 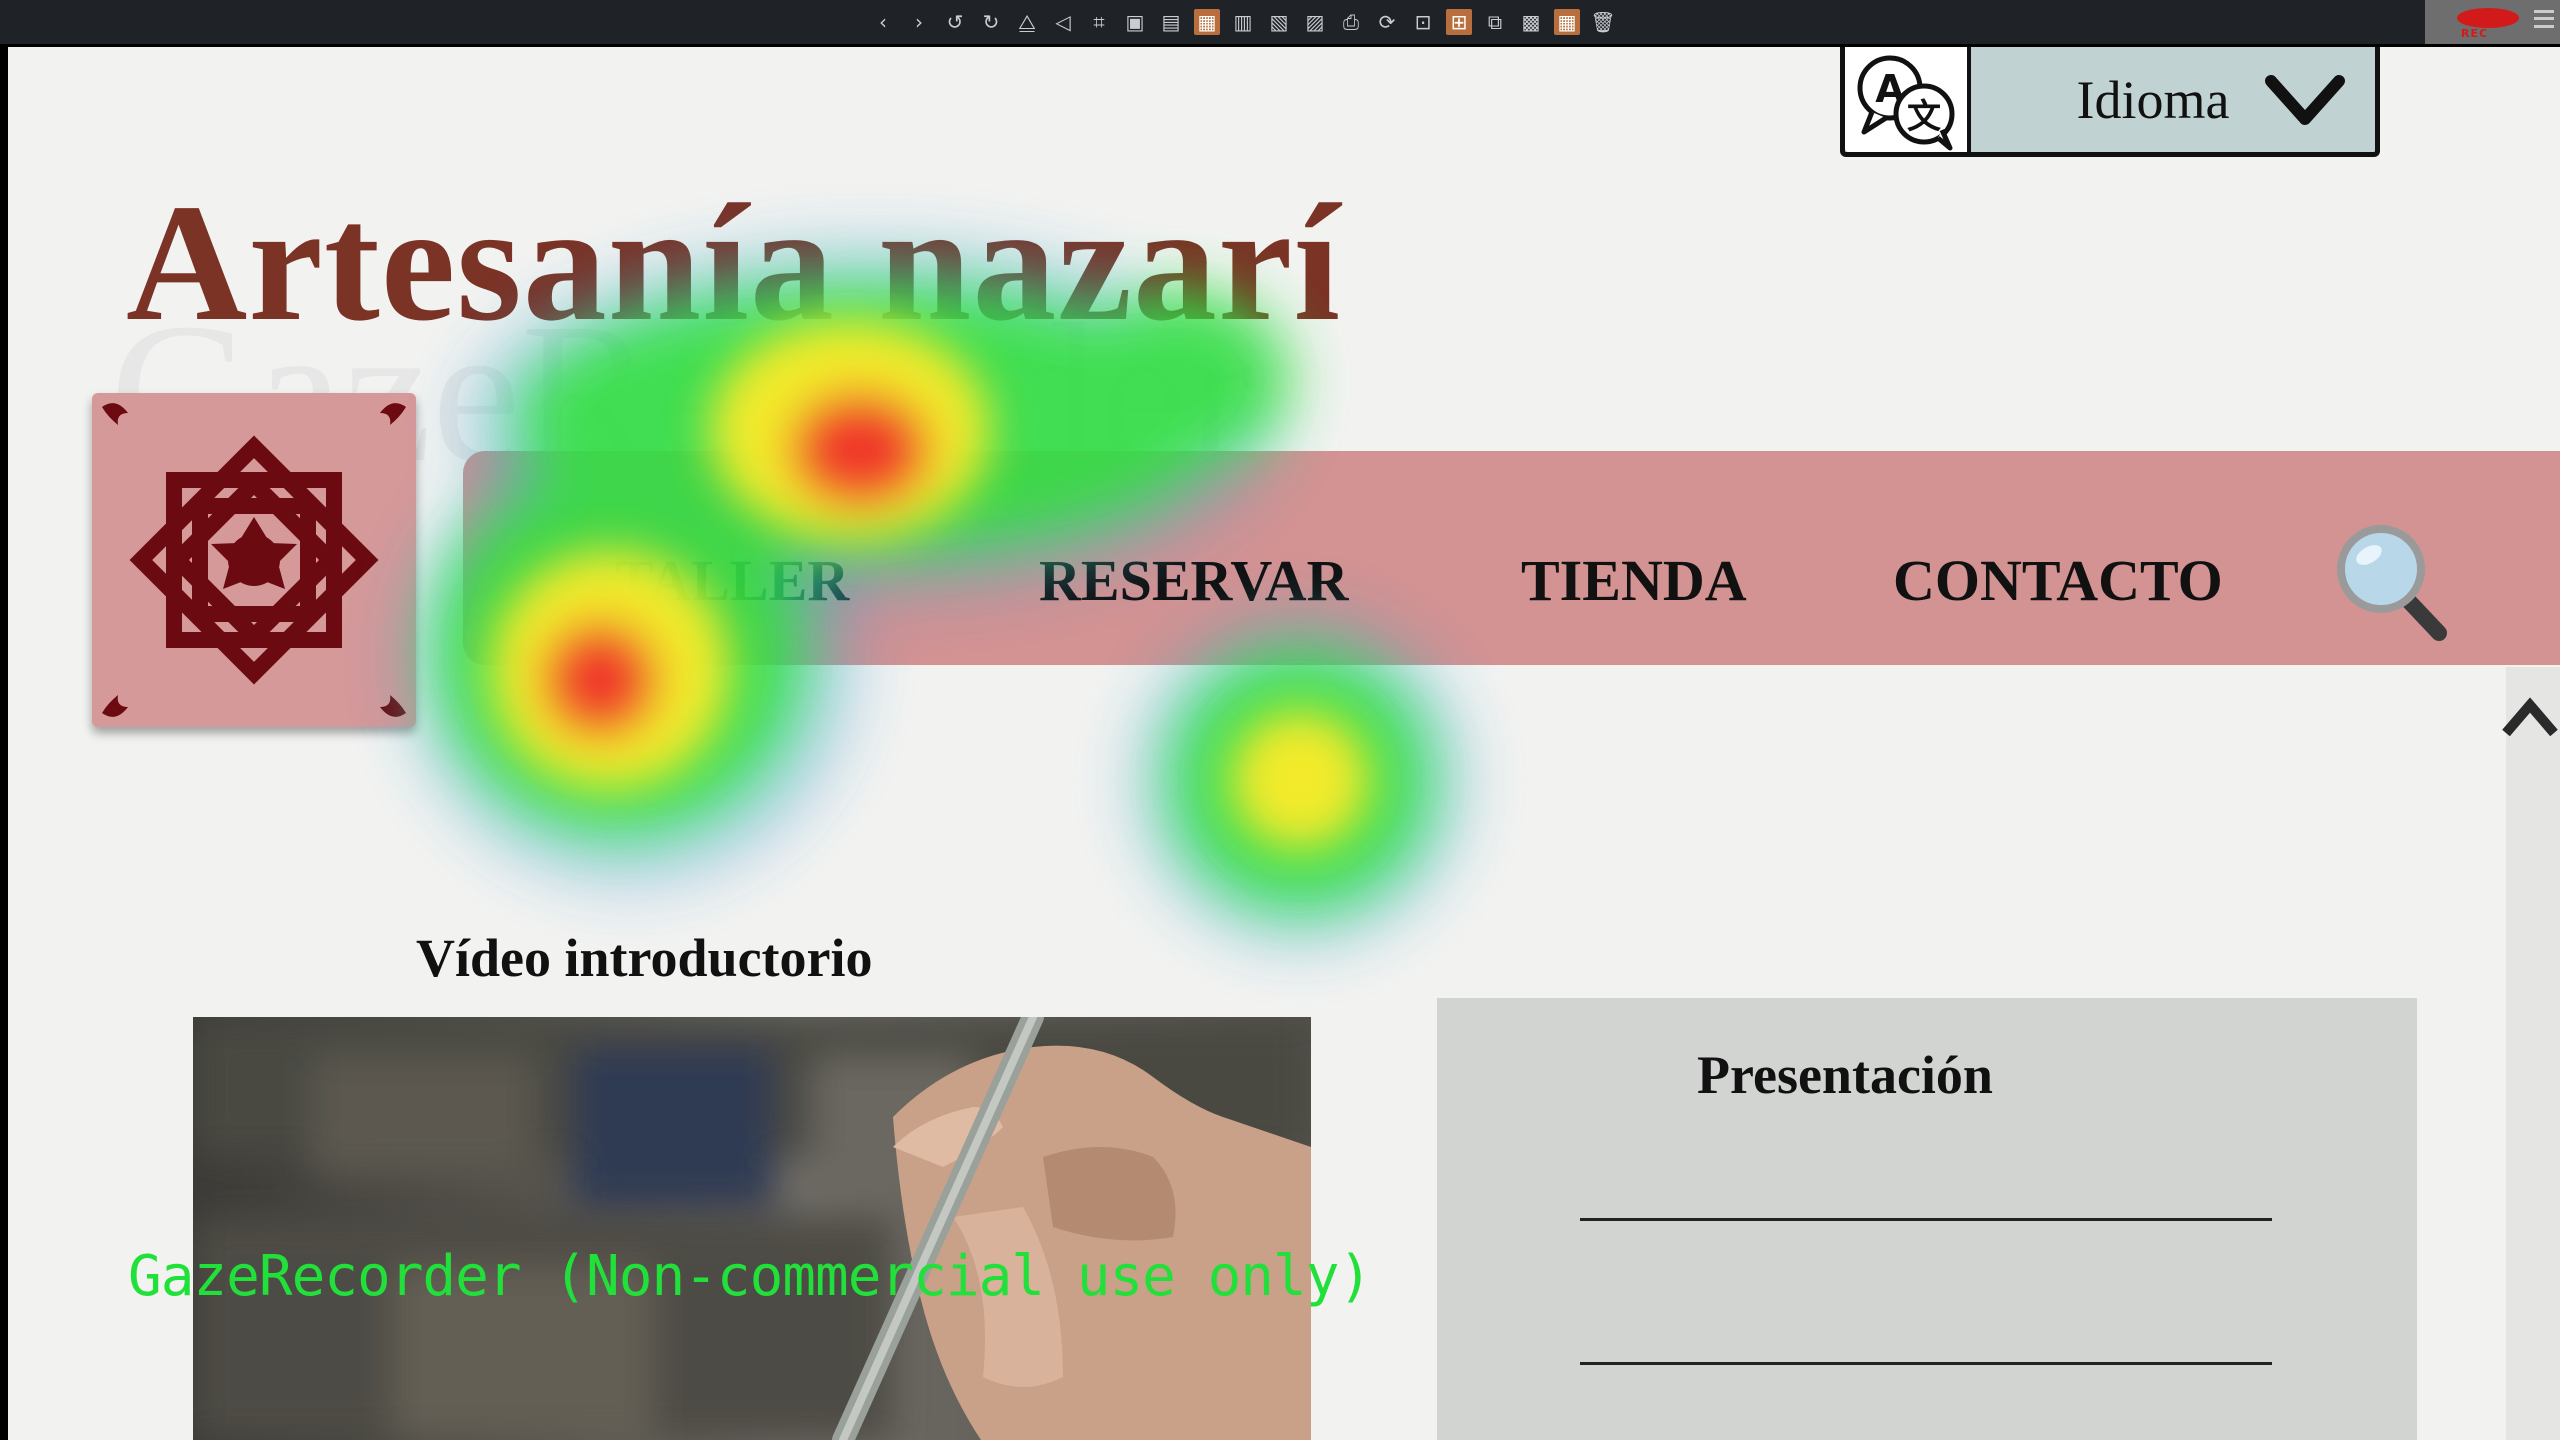 I want to click on flip-icon: ⧋, so click(x=1027, y=22).